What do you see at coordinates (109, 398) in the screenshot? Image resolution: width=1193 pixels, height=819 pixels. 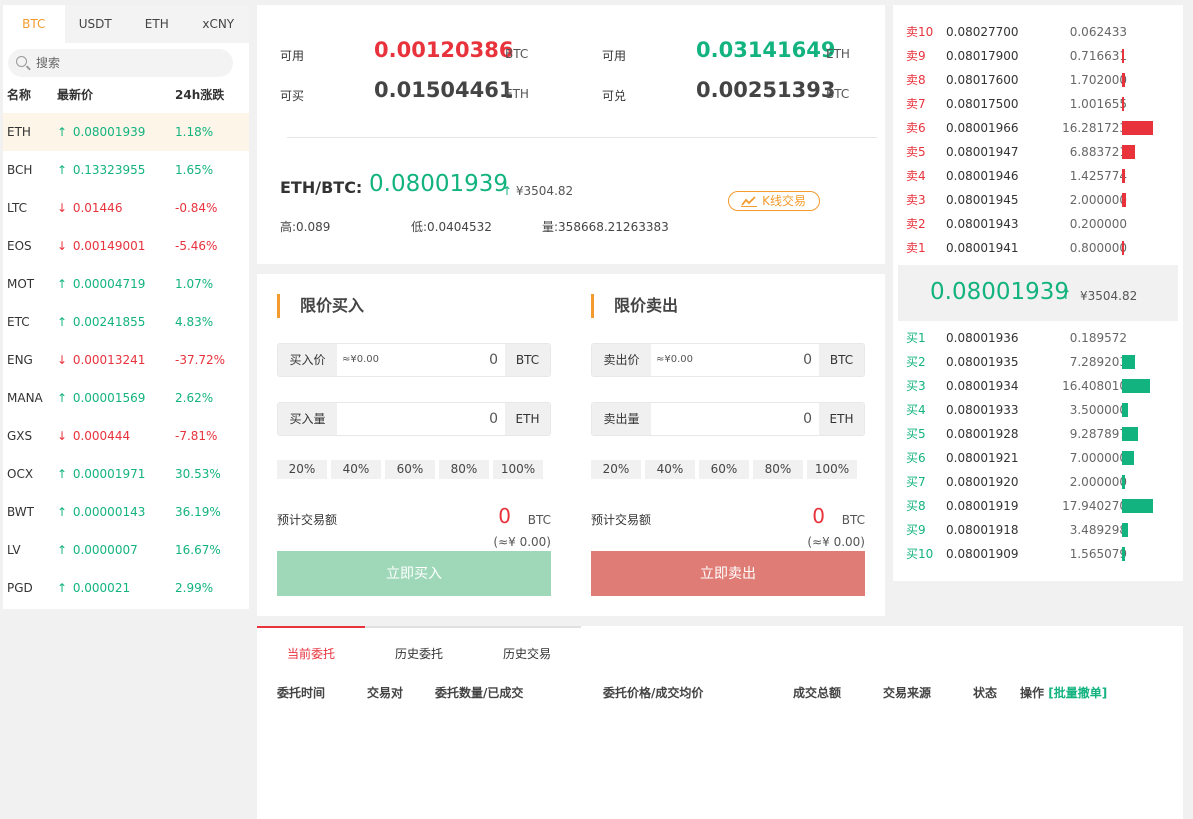 I see `price-value: 0.00001569` at bounding box center [109, 398].